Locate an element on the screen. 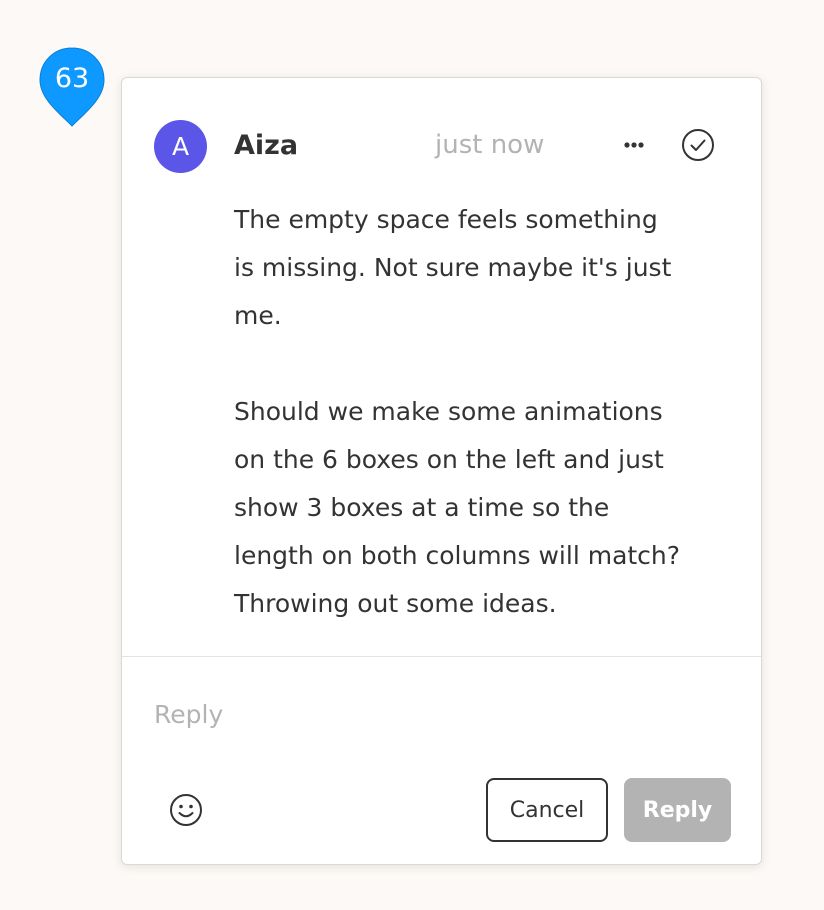  more-horizontal-icon is located at coordinates (634, 145).